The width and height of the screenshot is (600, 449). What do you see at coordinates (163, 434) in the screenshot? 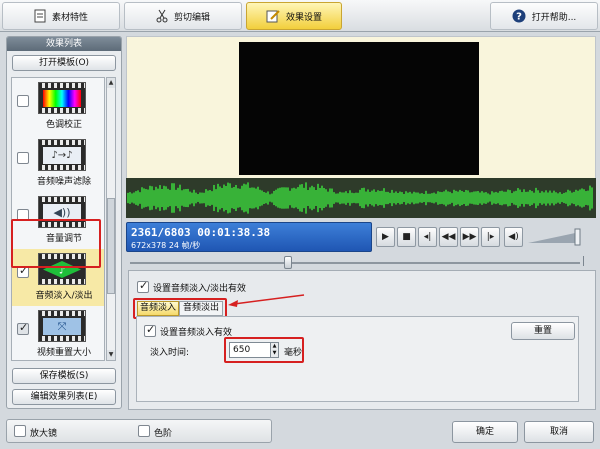
I see `levels-label: 色阶` at bounding box center [163, 434].